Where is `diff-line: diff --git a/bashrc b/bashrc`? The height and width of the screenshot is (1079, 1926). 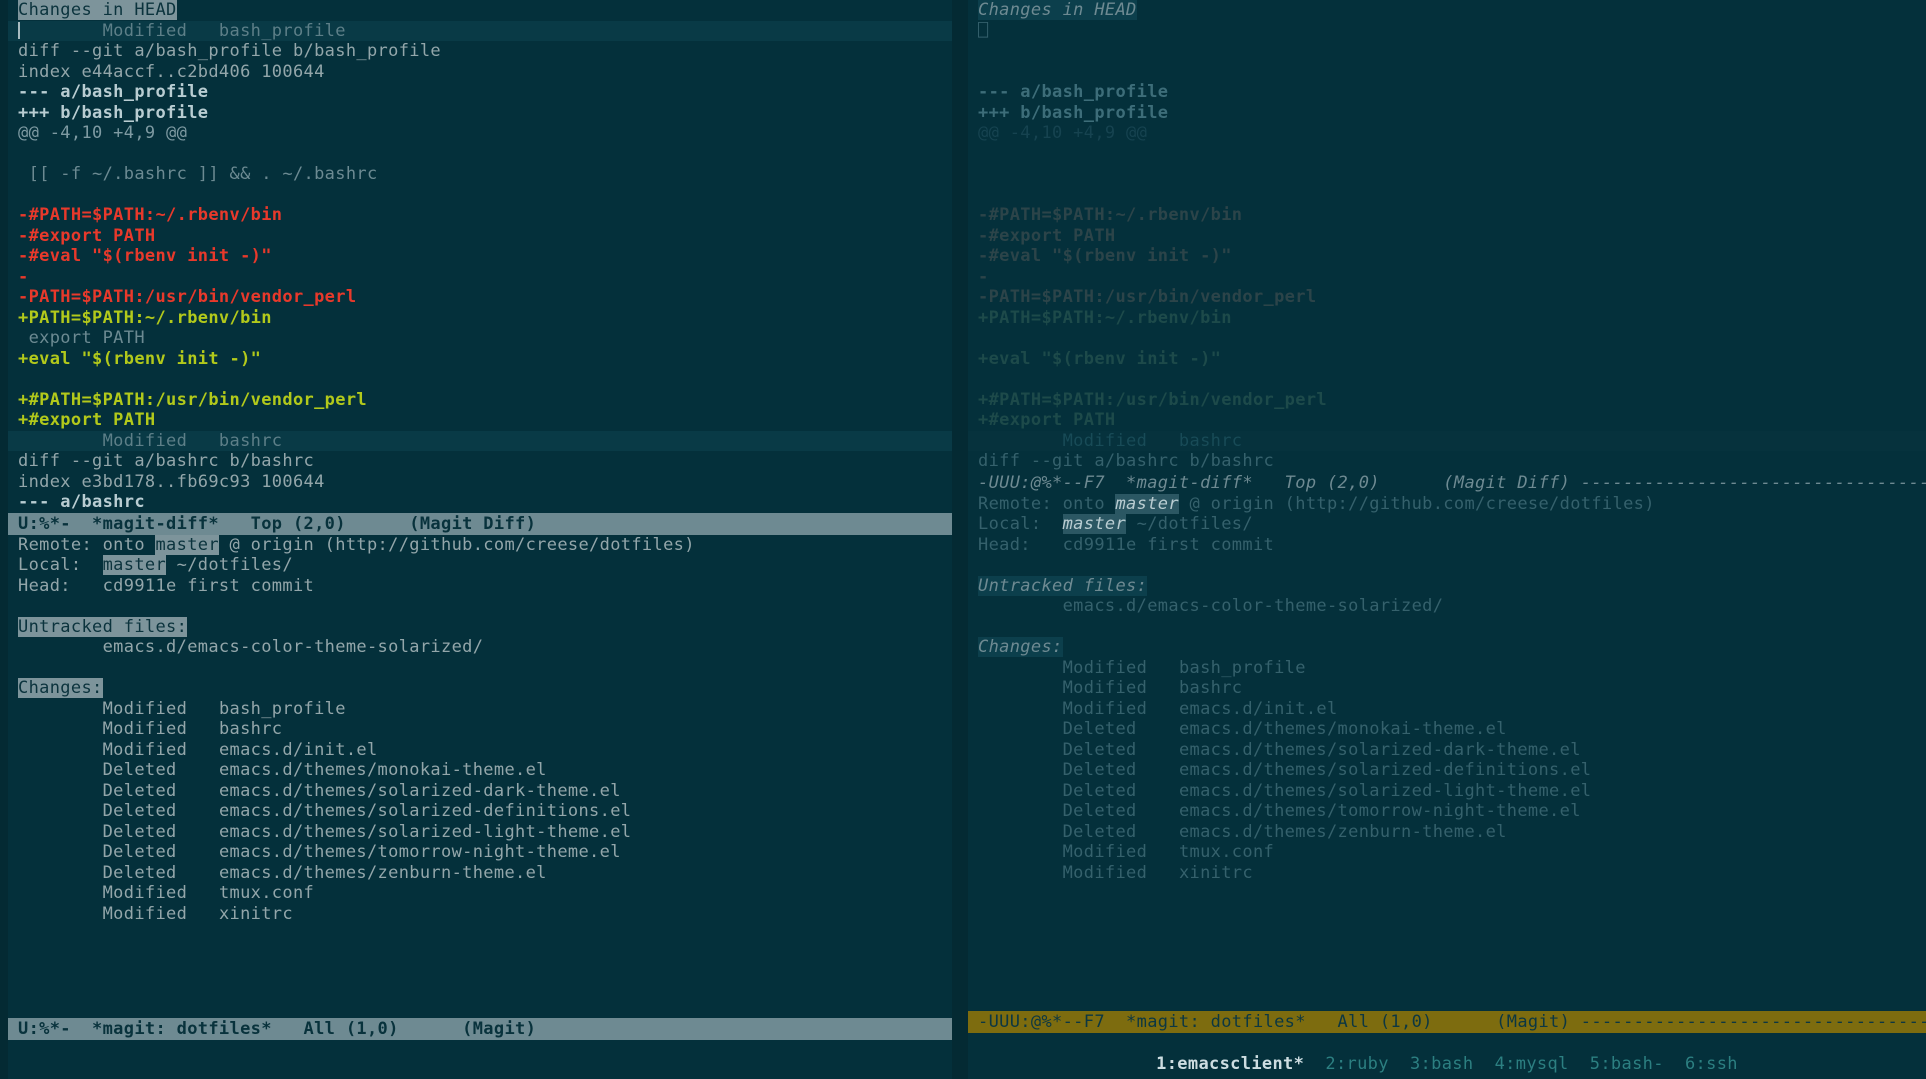 diff-line: diff --git a/bashrc b/bashrc is located at coordinates (480, 461).